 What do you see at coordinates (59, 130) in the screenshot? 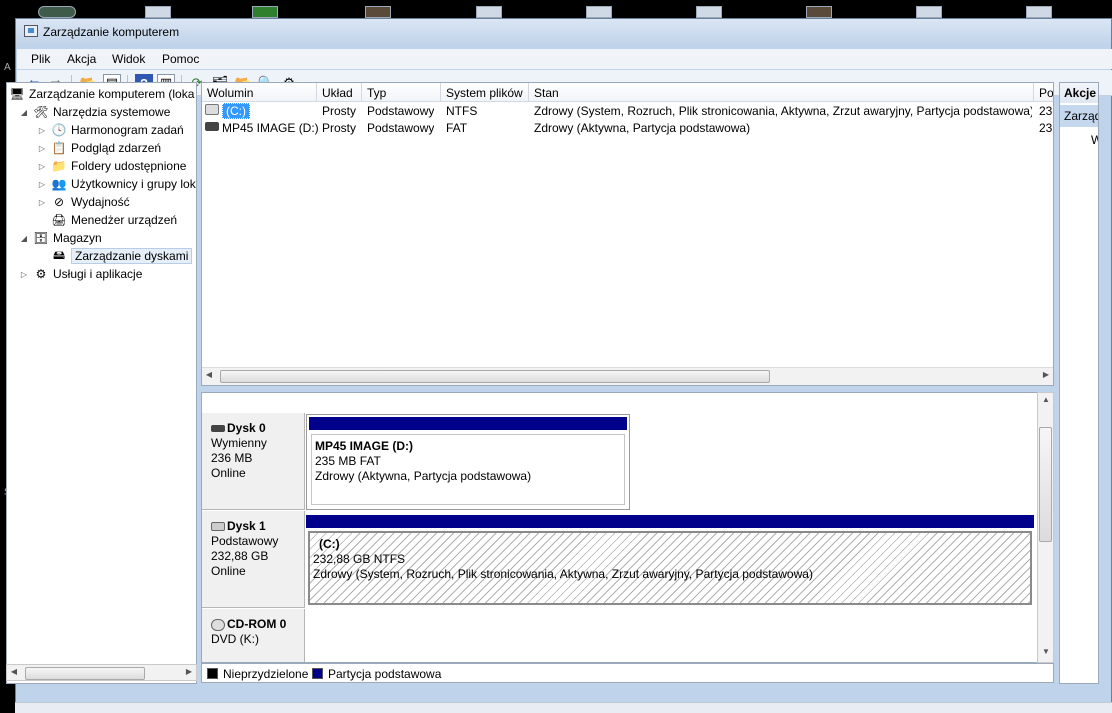
I see `clock-icon: 🕓` at bounding box center [59, 130].